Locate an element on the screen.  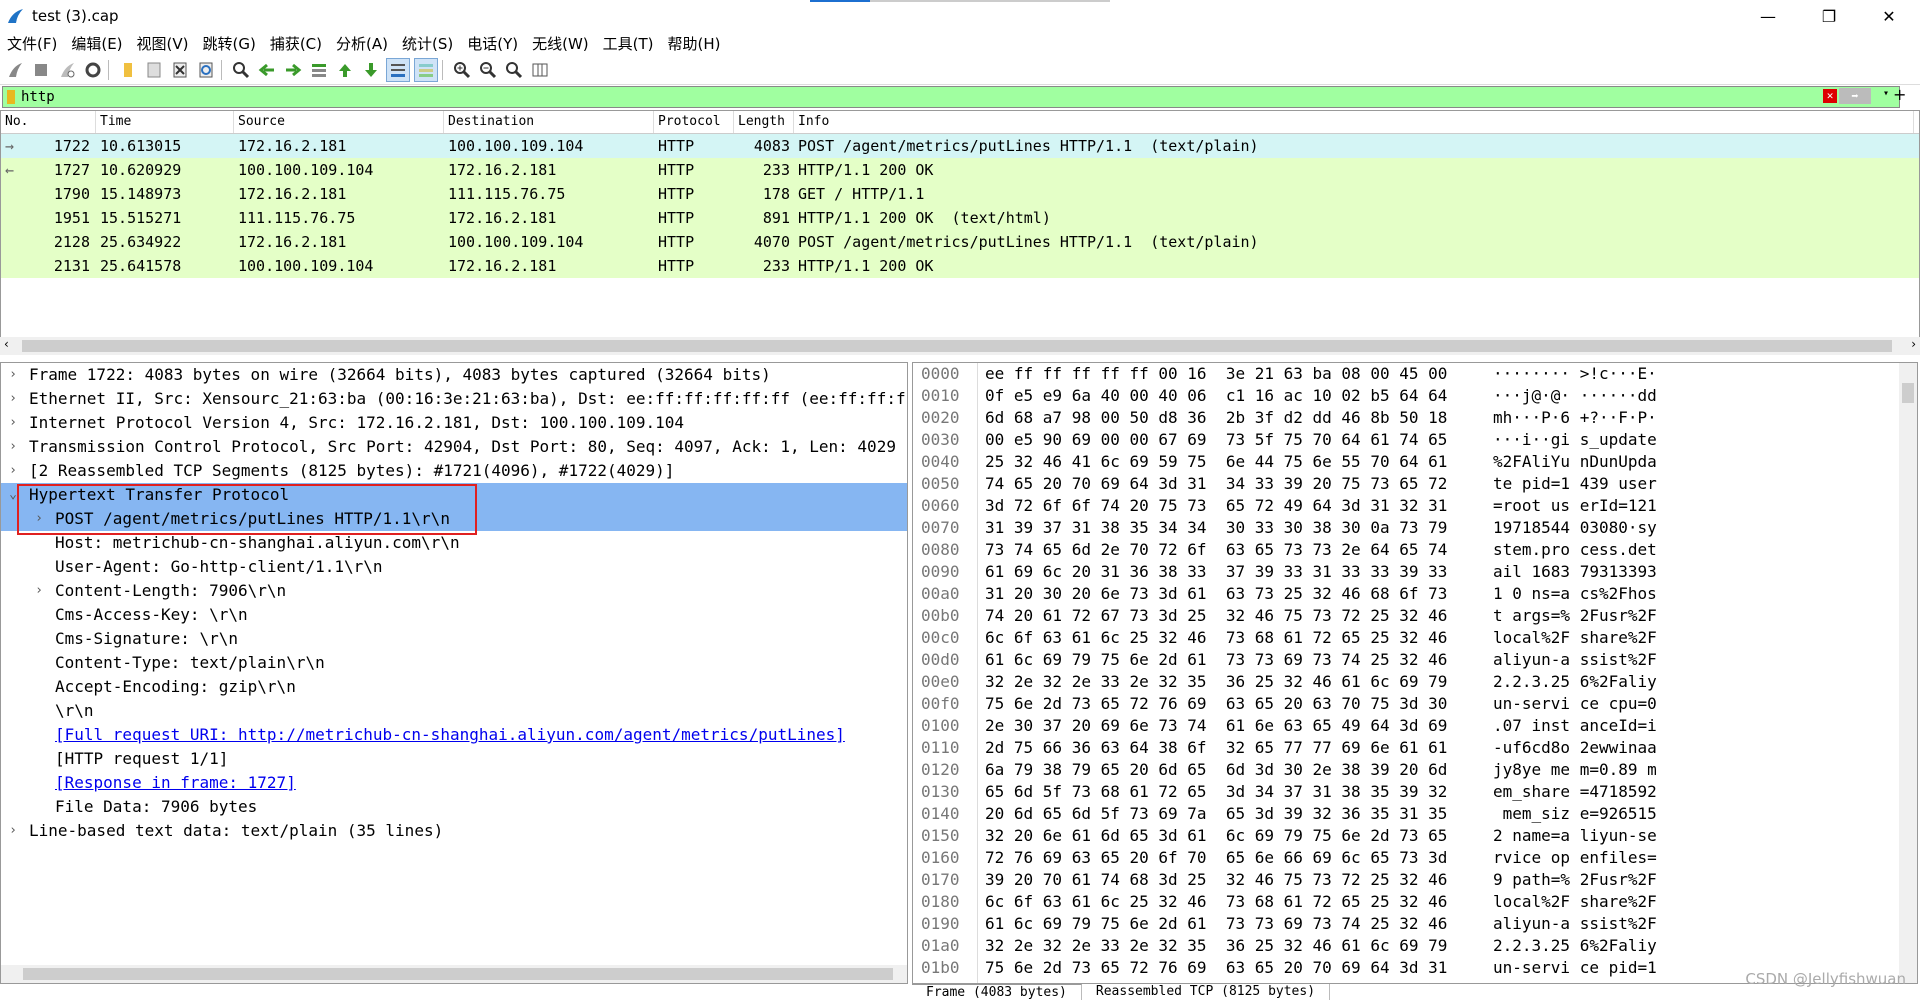
column-header-info: Info is located at coordinates (1354, 122).